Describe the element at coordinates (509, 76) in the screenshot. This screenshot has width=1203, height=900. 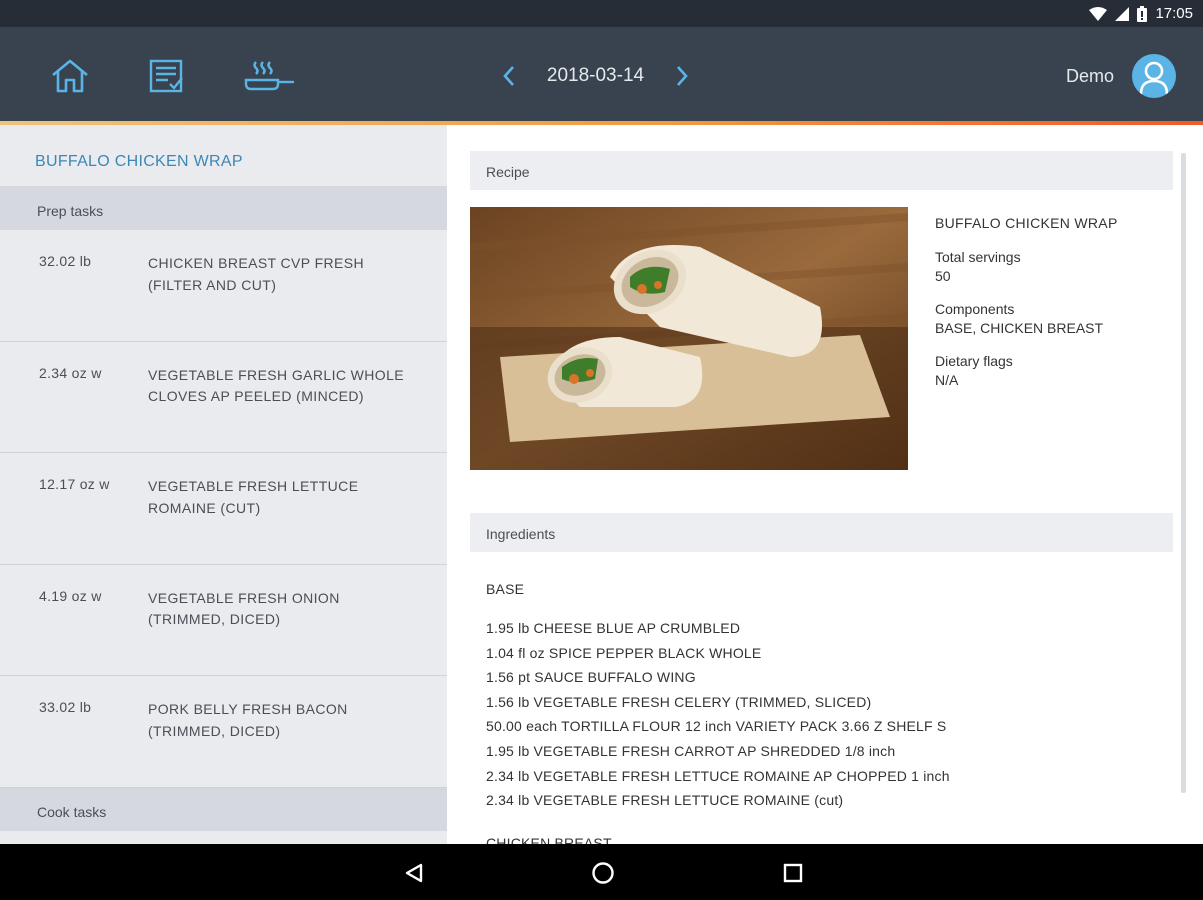
I see `chevron-left-icon` at that location.